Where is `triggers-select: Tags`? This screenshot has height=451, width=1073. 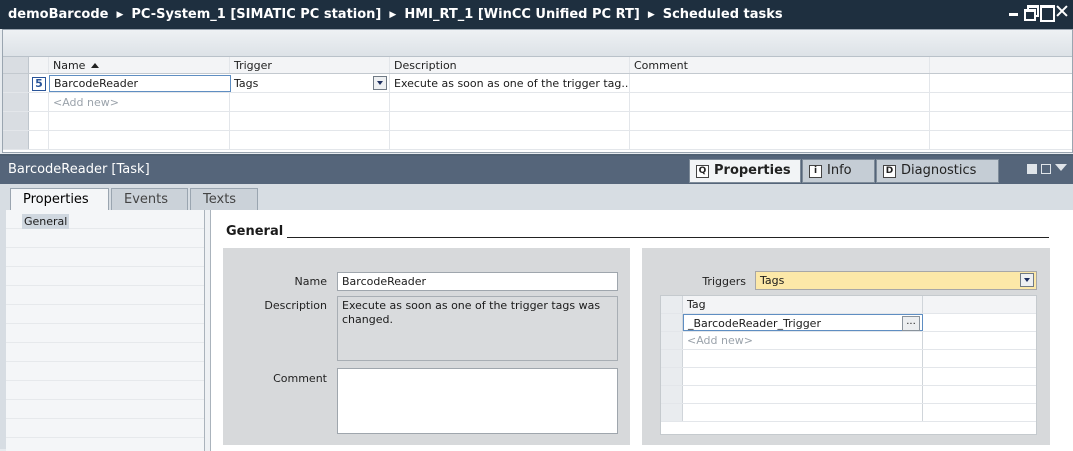
triggers-select: Tags is located at coordinates (896, 280).